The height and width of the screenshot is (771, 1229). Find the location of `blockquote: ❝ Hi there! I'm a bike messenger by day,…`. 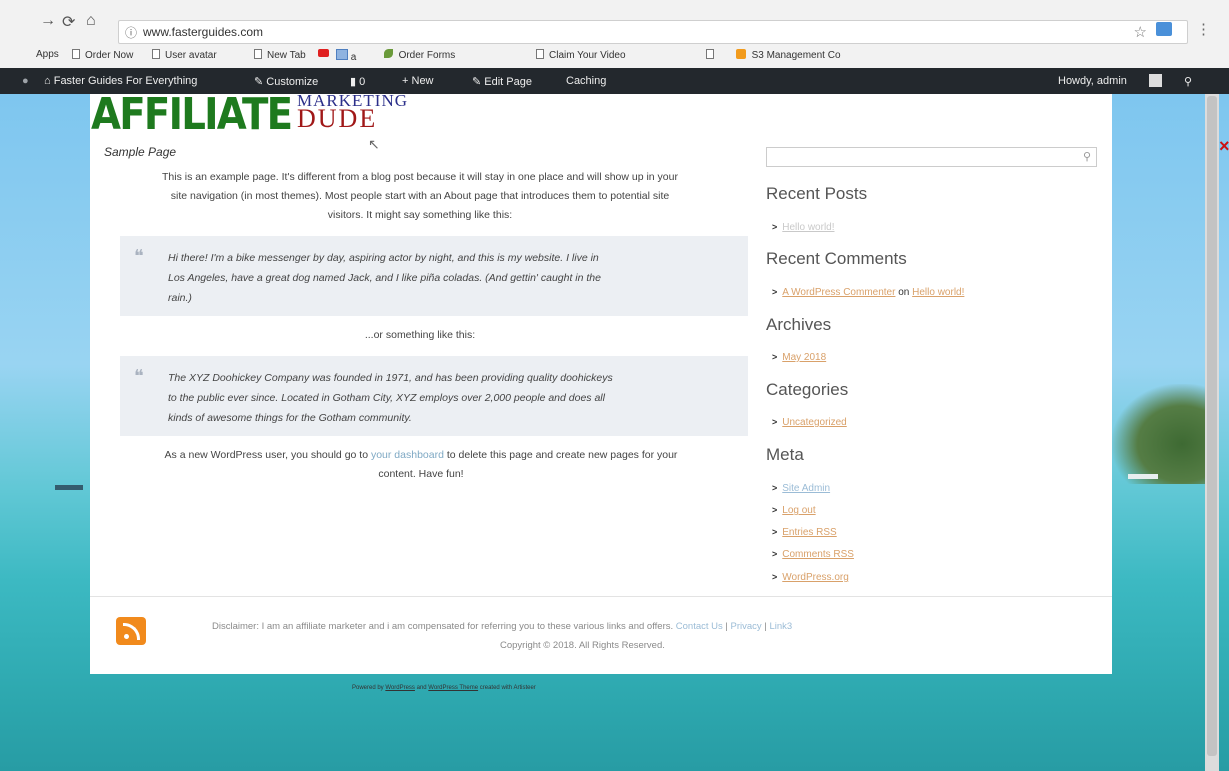

blockquote: ❝ Hi there! I'm a bike messenger by day,… is located at coordinates (434, 276).